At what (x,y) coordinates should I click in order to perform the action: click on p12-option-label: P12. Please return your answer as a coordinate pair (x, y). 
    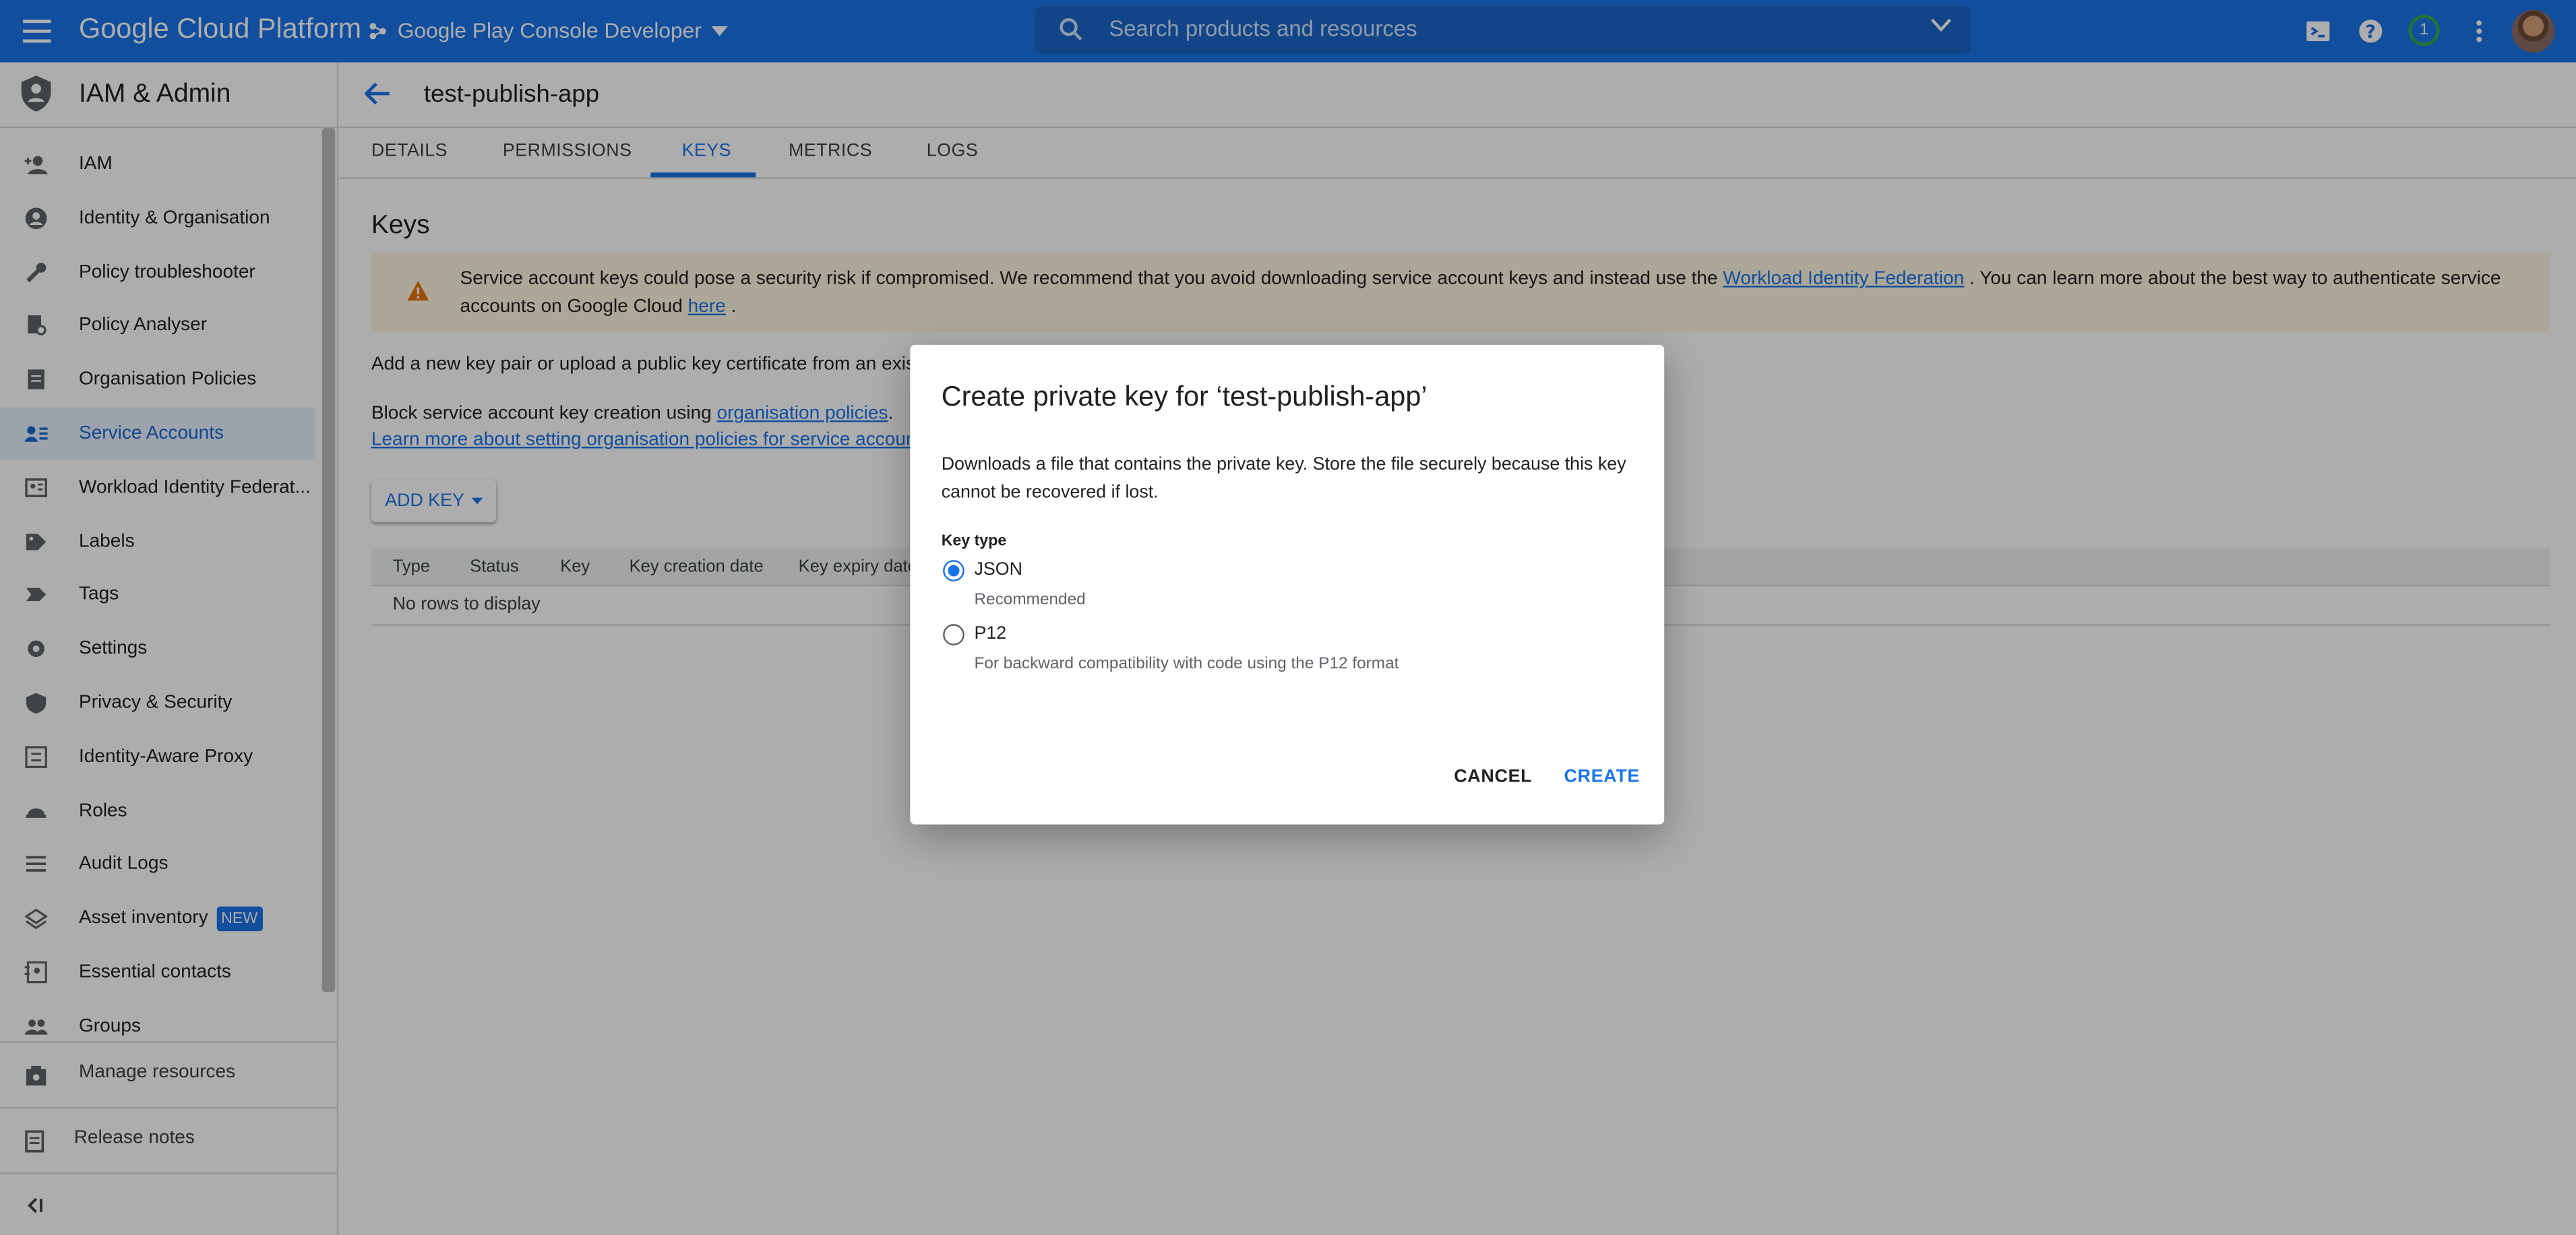
    Looking at the image, I should click on (990, 633).